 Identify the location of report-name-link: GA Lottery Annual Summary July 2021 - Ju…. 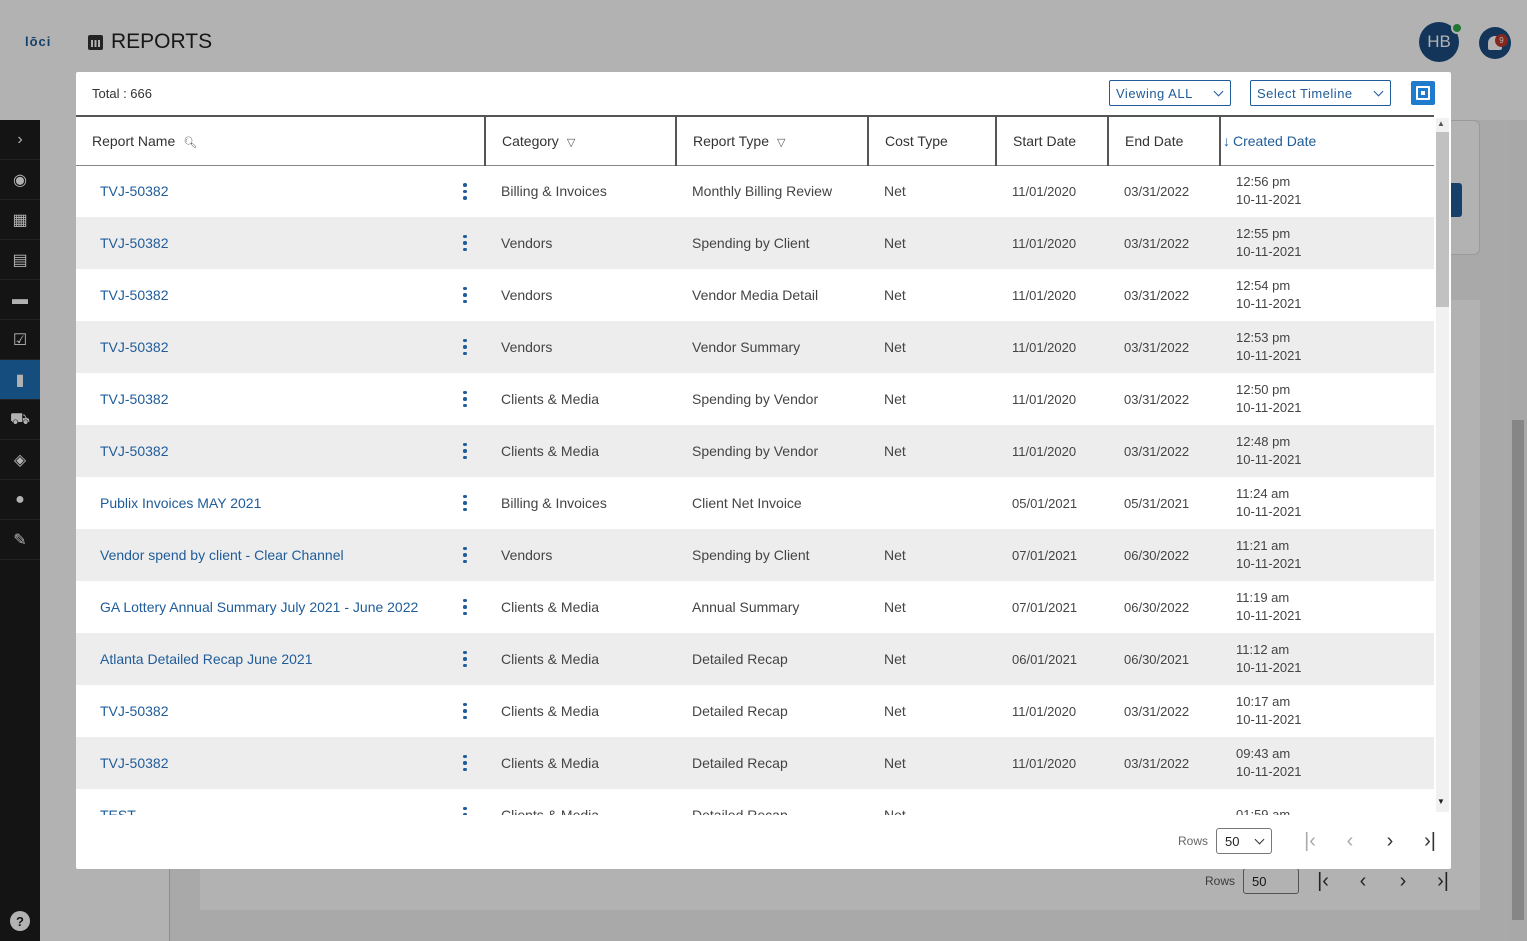
(259, 607).